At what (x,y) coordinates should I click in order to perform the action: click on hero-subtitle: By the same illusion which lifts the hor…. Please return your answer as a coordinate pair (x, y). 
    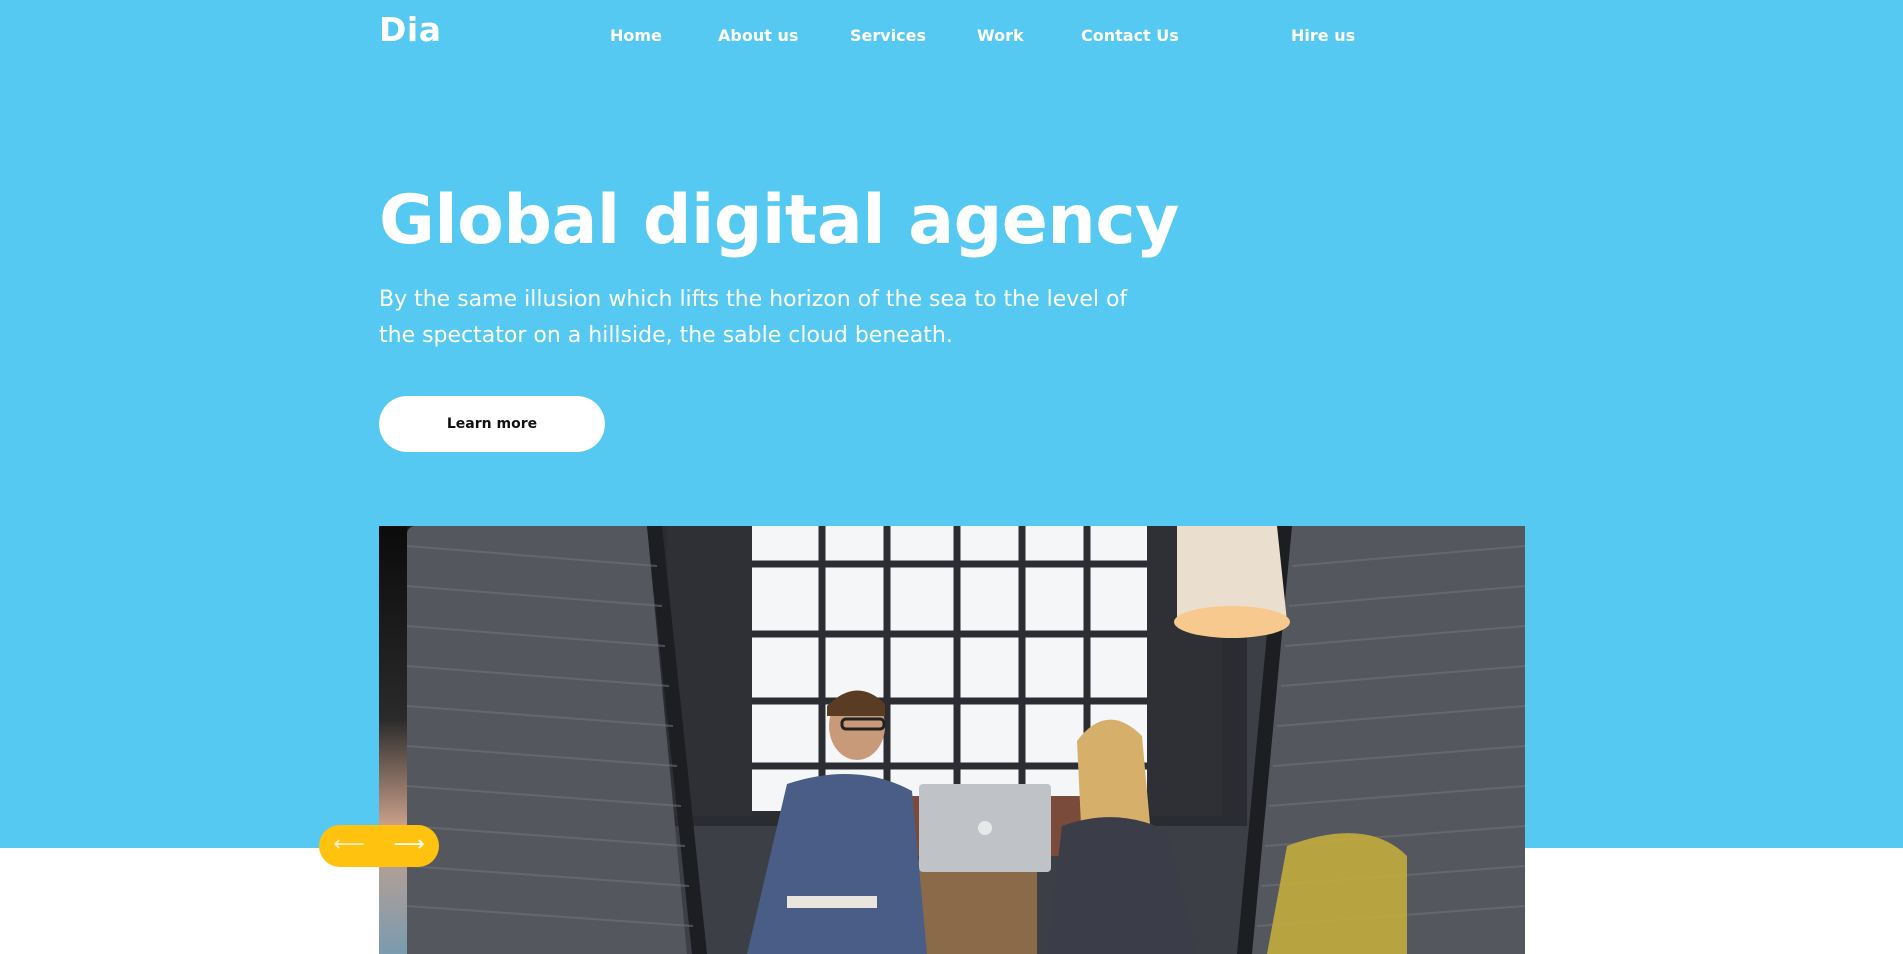
    Looking at the image, I should click on (753, 317).